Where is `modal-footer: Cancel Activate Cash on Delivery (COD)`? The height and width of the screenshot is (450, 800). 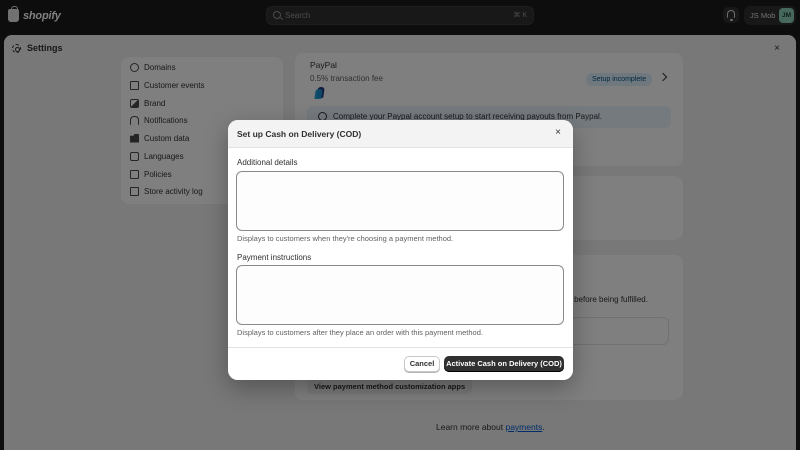
modal-footer: Cancel Activate Cash on Delivery (COD) is located at coordinates (400, 363).